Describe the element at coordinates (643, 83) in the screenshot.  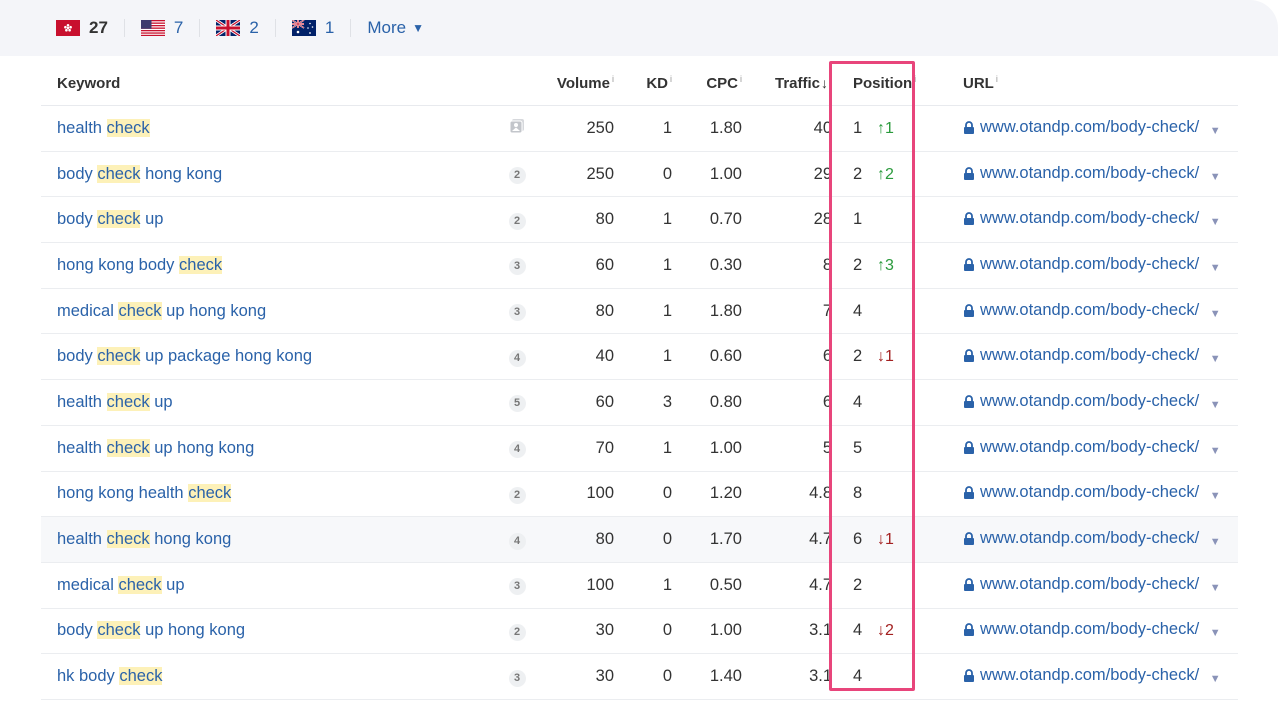
I see `column-header-kd: KD i` at that location.